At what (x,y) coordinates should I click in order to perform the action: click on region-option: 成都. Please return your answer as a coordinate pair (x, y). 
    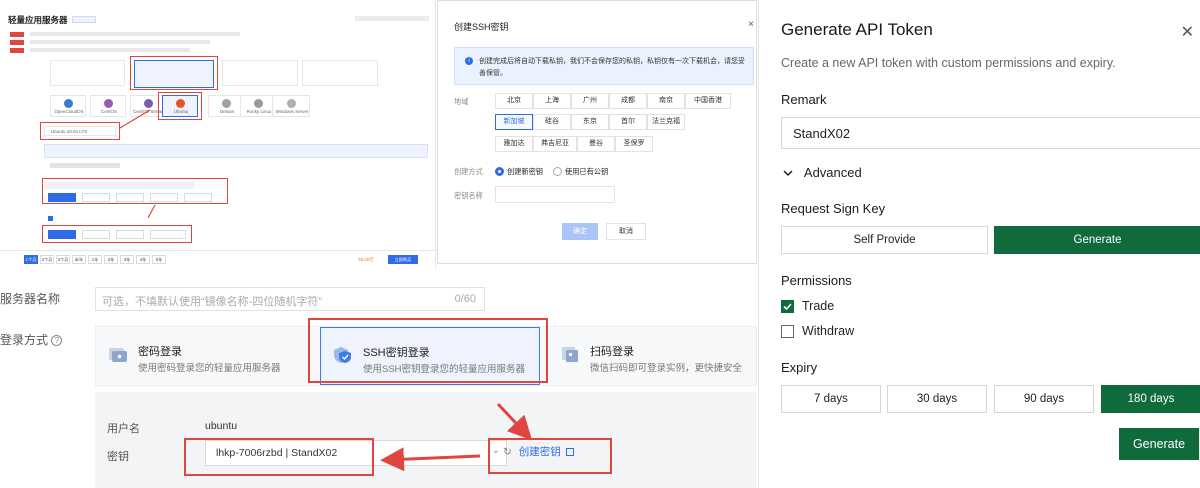
    Looking at the image, I should click on (628, 101).